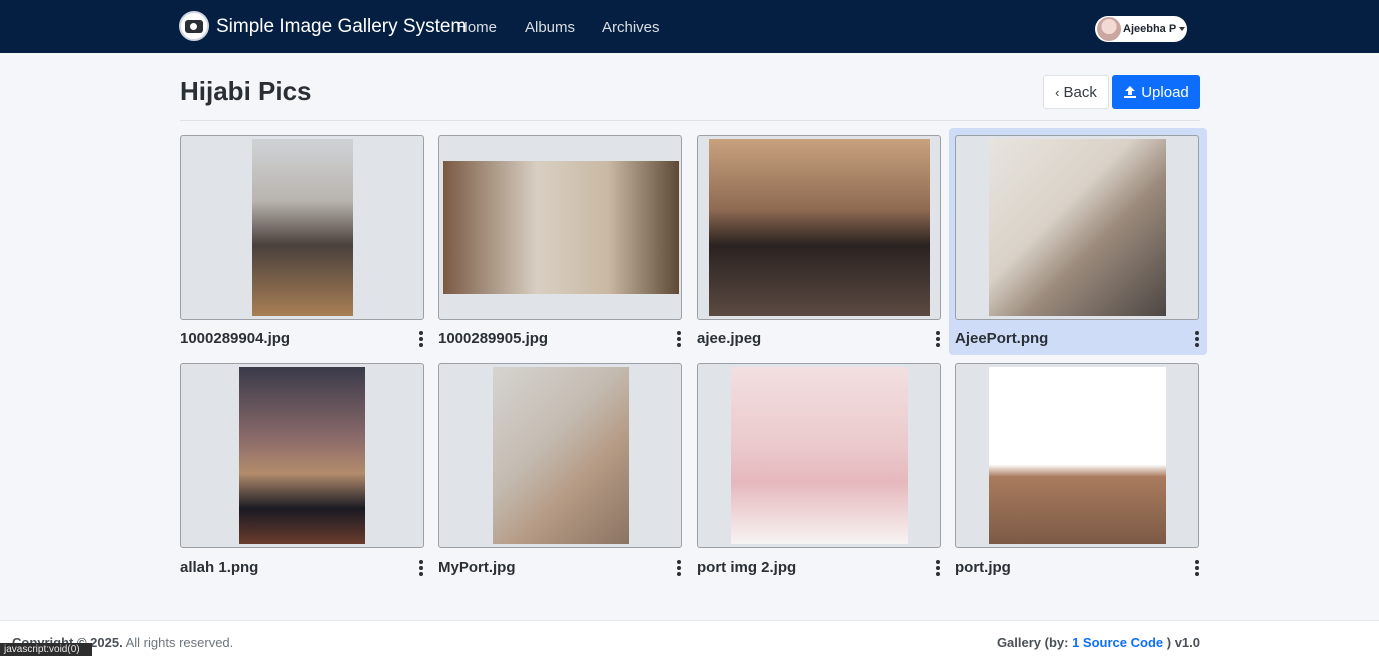 This screenshot has height=656, width=1379. Describe the element at coordinates (477, 567) in the screenshot. I see `image-filename: MyPort.jpg` at that location.